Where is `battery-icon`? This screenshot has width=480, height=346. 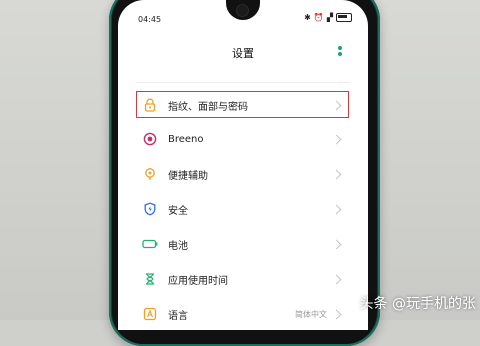 battery-icon is located at coordinates (150, 244).